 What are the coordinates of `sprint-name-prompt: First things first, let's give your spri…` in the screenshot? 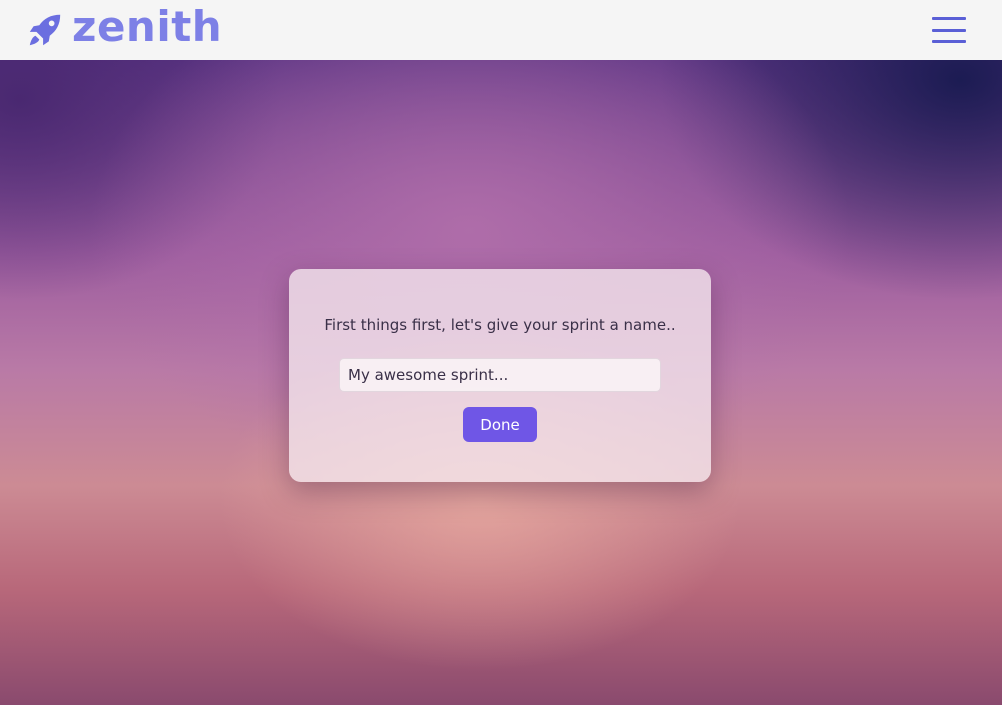 It's located at (500, 325).